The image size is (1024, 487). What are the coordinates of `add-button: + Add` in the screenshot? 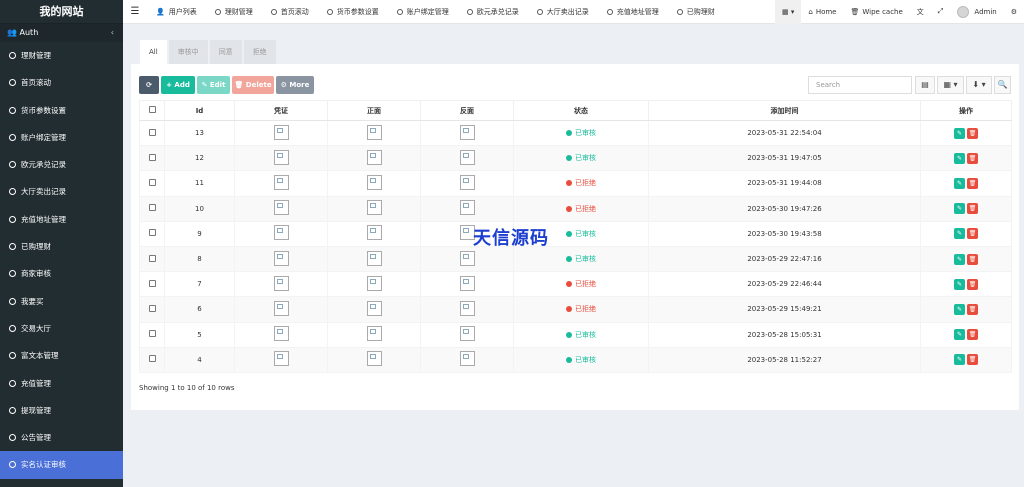 It's located at (178, 85).